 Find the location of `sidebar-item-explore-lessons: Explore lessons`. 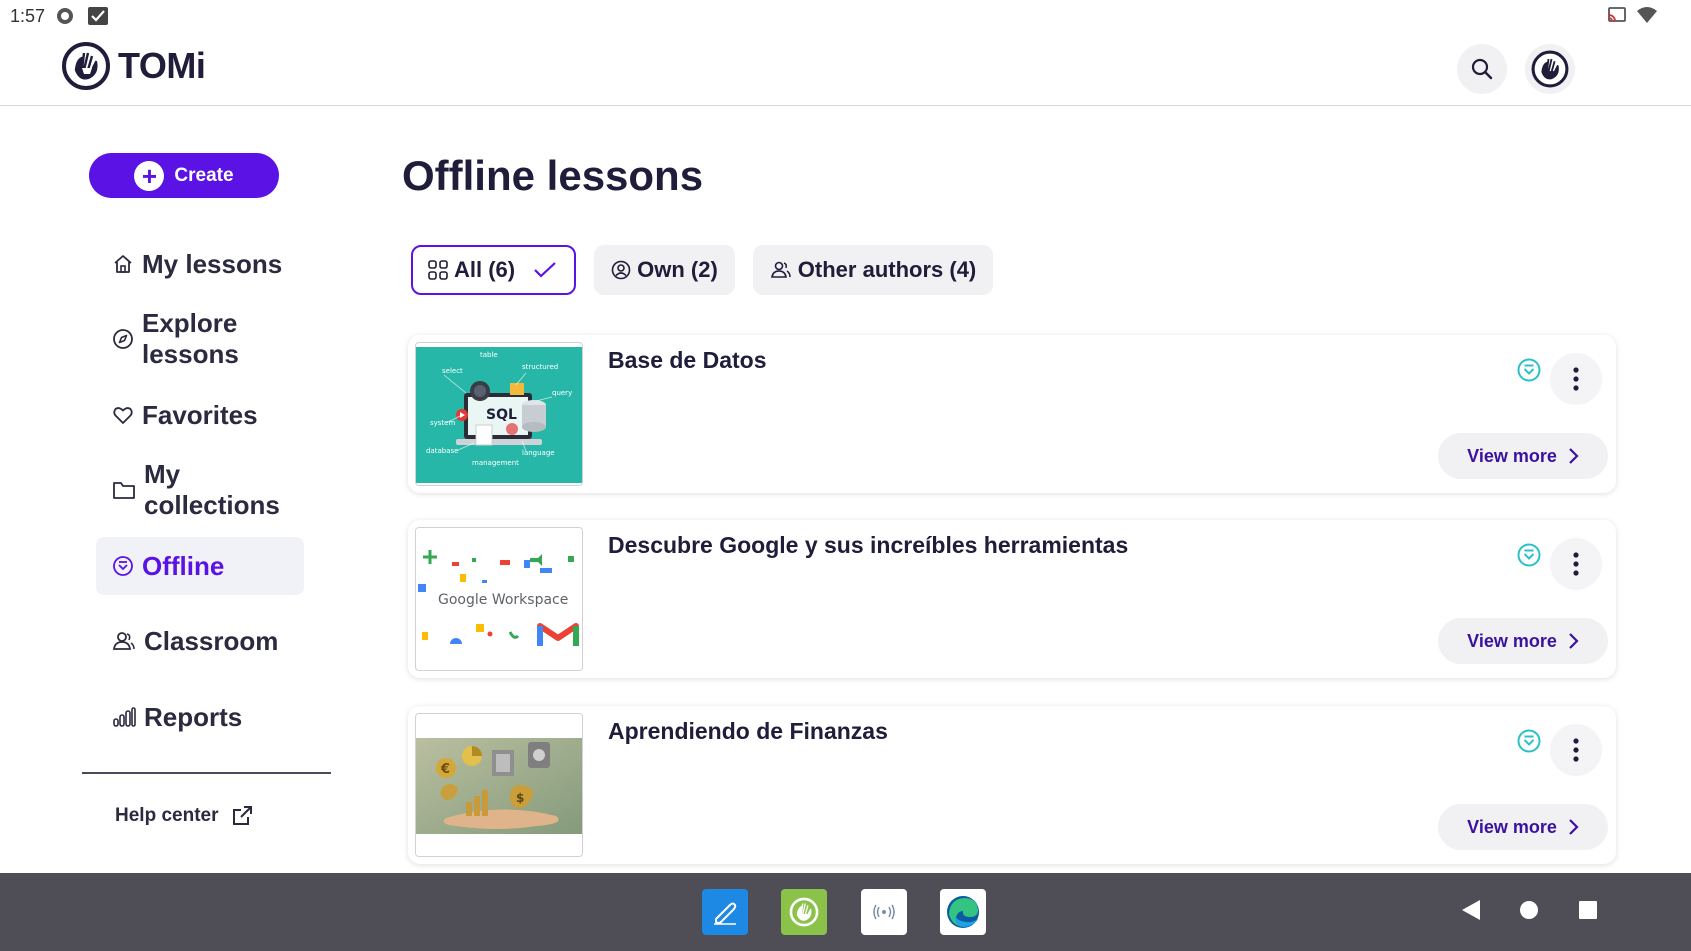

sidebar-item-explore-lessons: Explore lessons is located at coordinates (200, 338).